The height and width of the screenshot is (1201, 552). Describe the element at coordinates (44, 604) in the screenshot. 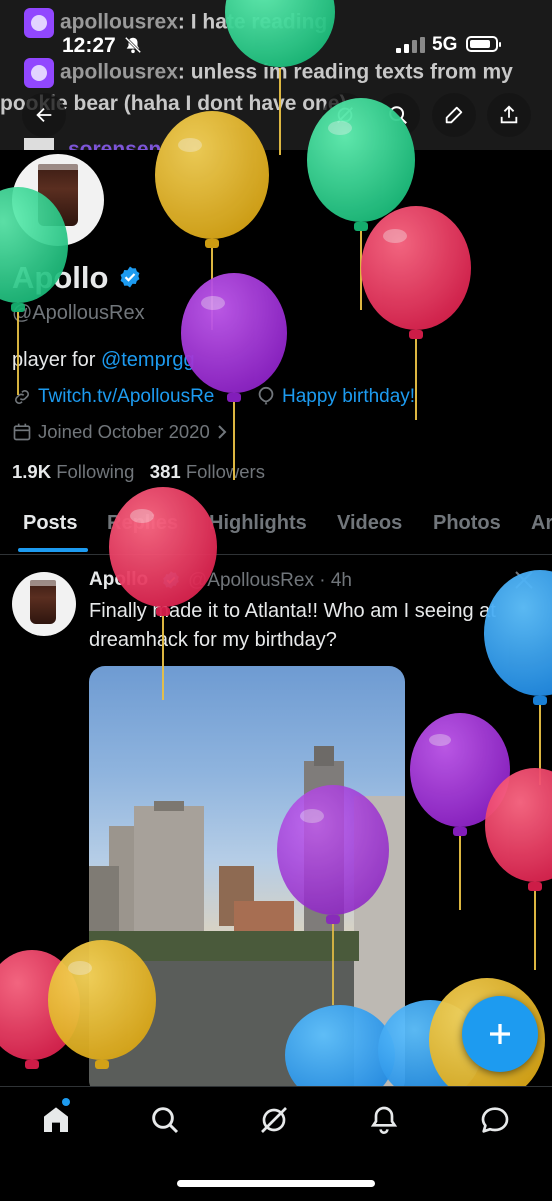

I see `post-avatar` at that location.